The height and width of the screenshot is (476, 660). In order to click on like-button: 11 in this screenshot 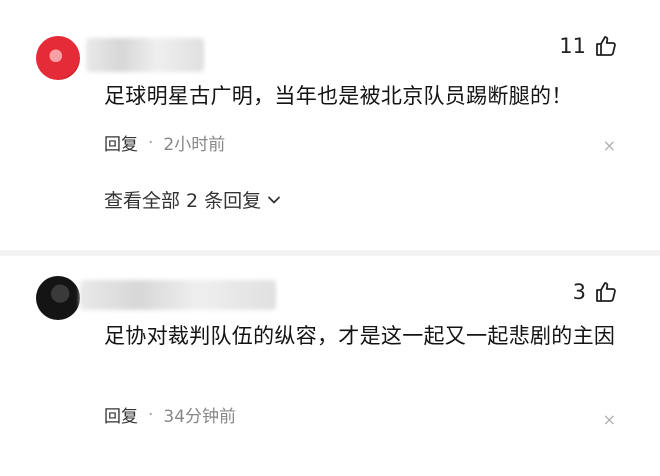, I will do `click(588, 46)`.